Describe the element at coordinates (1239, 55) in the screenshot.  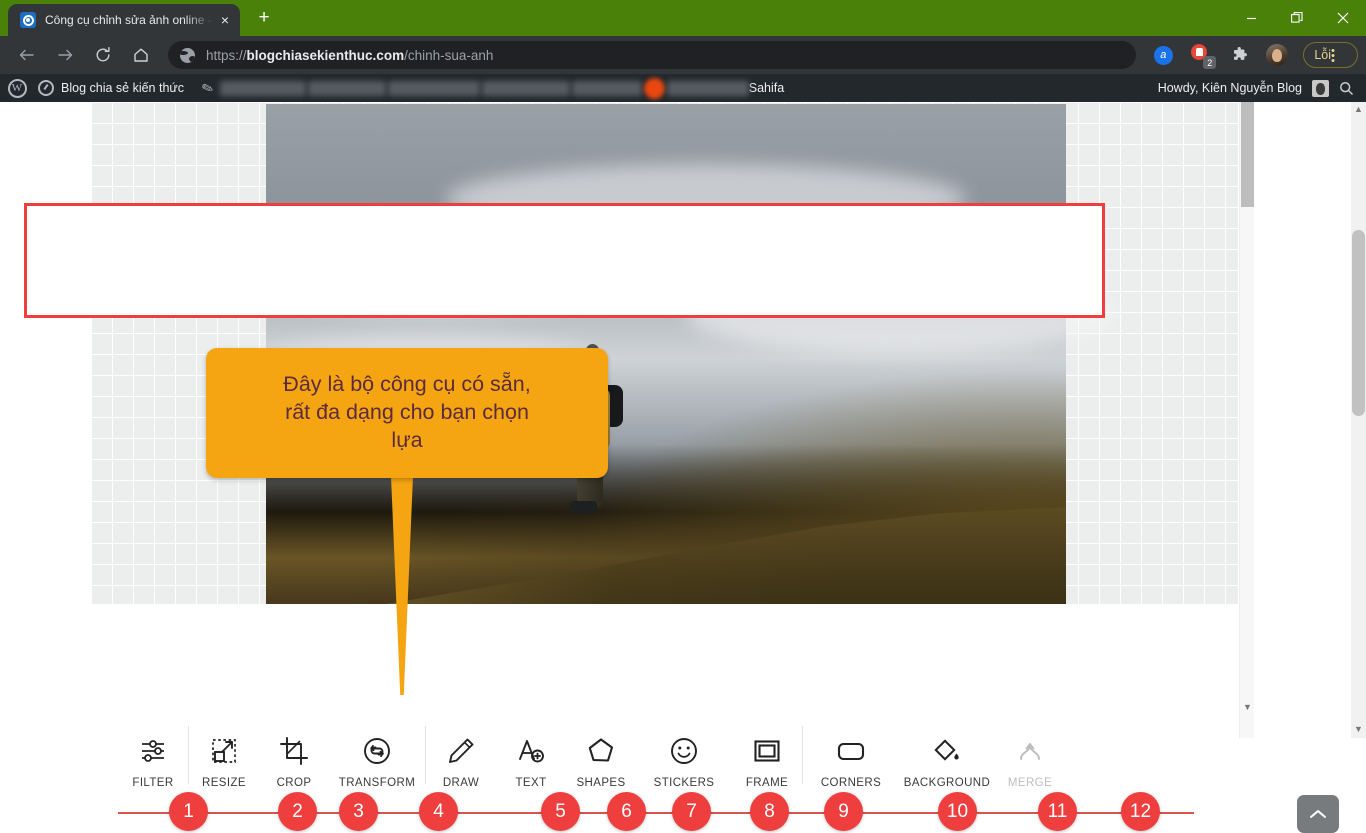
I see `puzzle-icon` at that location.